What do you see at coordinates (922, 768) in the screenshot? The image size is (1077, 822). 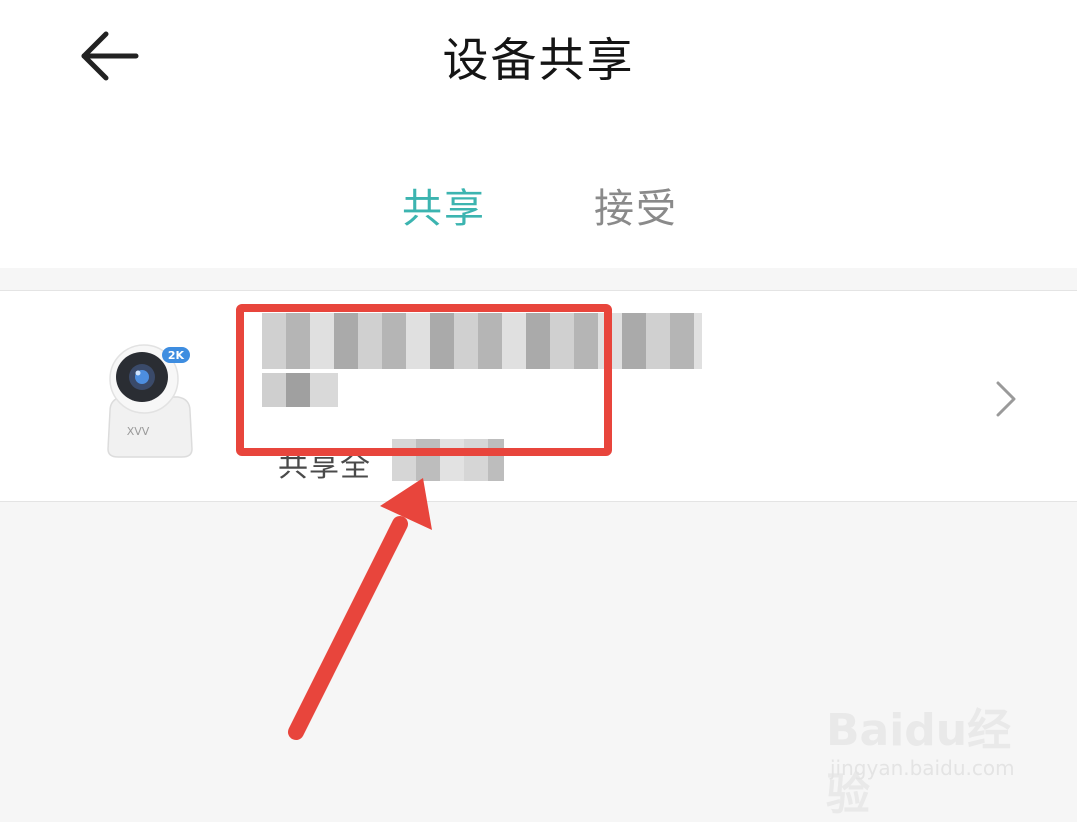 I see `watermark-url: jingyan.baidu.com` at bounding box center [922, 768].